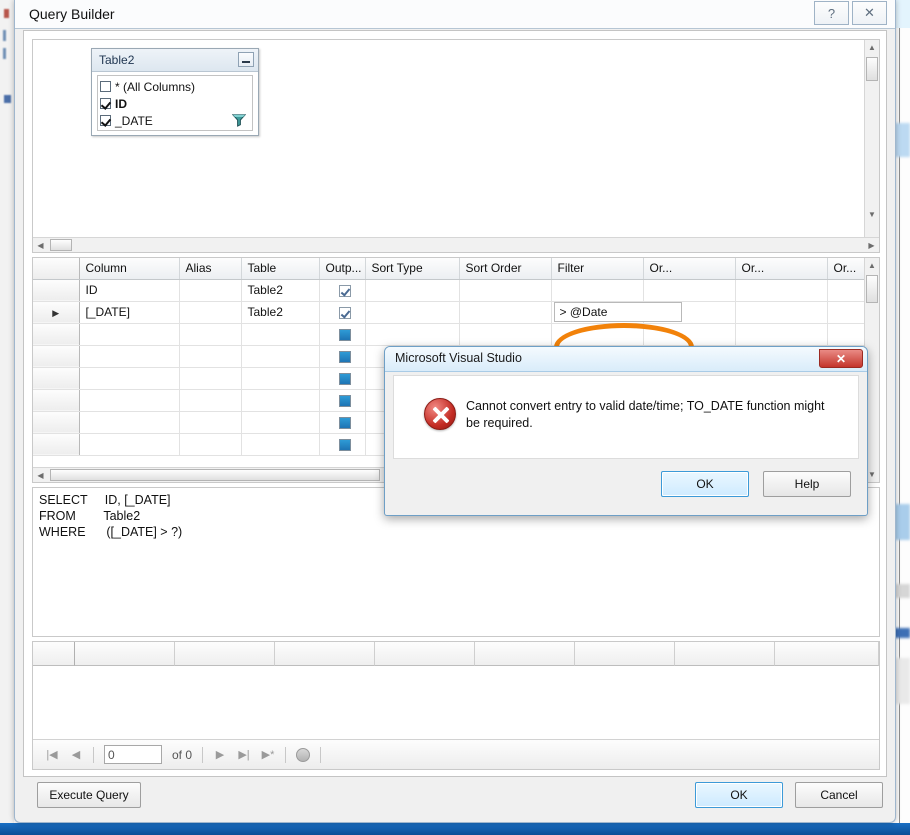  I want to click on nav-first-button: |◀, so click(52, 755).